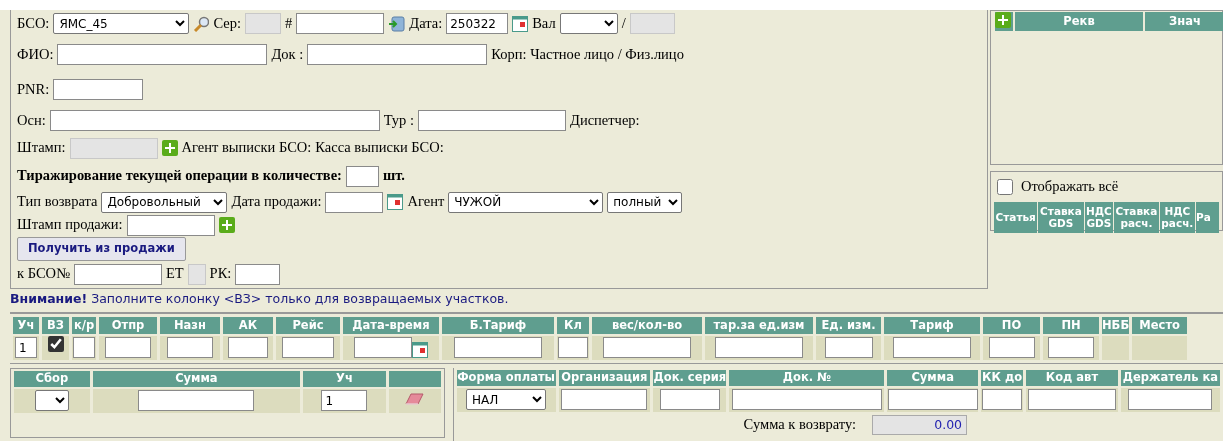 This screenshot has width=1223, height=441. Describe the element at coordinates (526, 202) in the screenshot. I see `dropdown: ЧУЖОЙ` at that location.